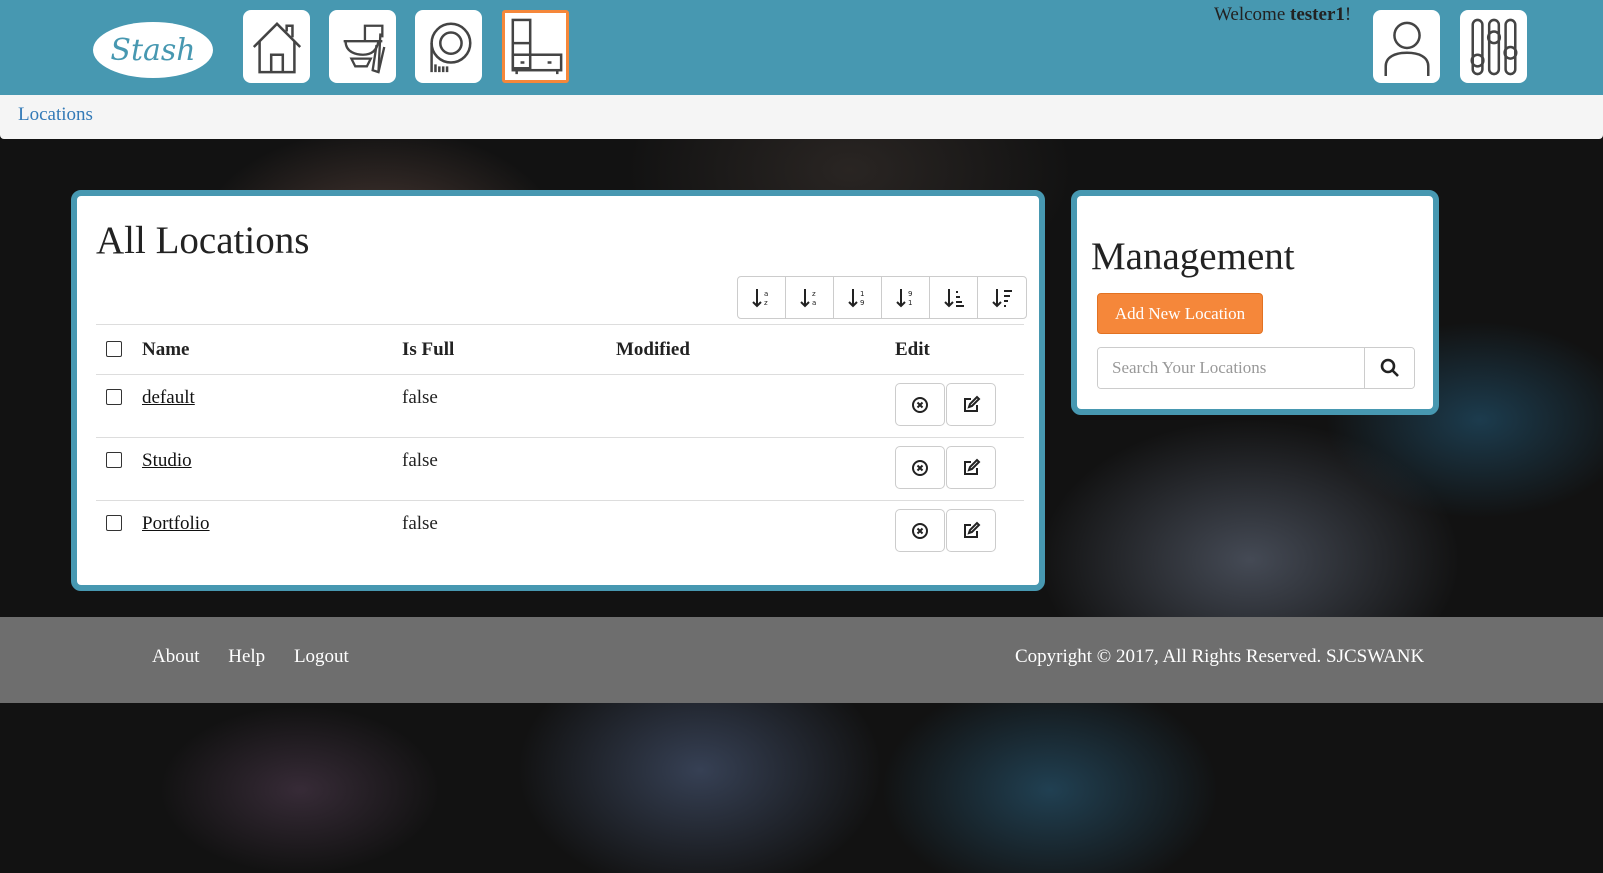 This screenshot has height=873, width=1603. I want to click on top-navbar: Stash Welcome tester1!, so click(801, 47).